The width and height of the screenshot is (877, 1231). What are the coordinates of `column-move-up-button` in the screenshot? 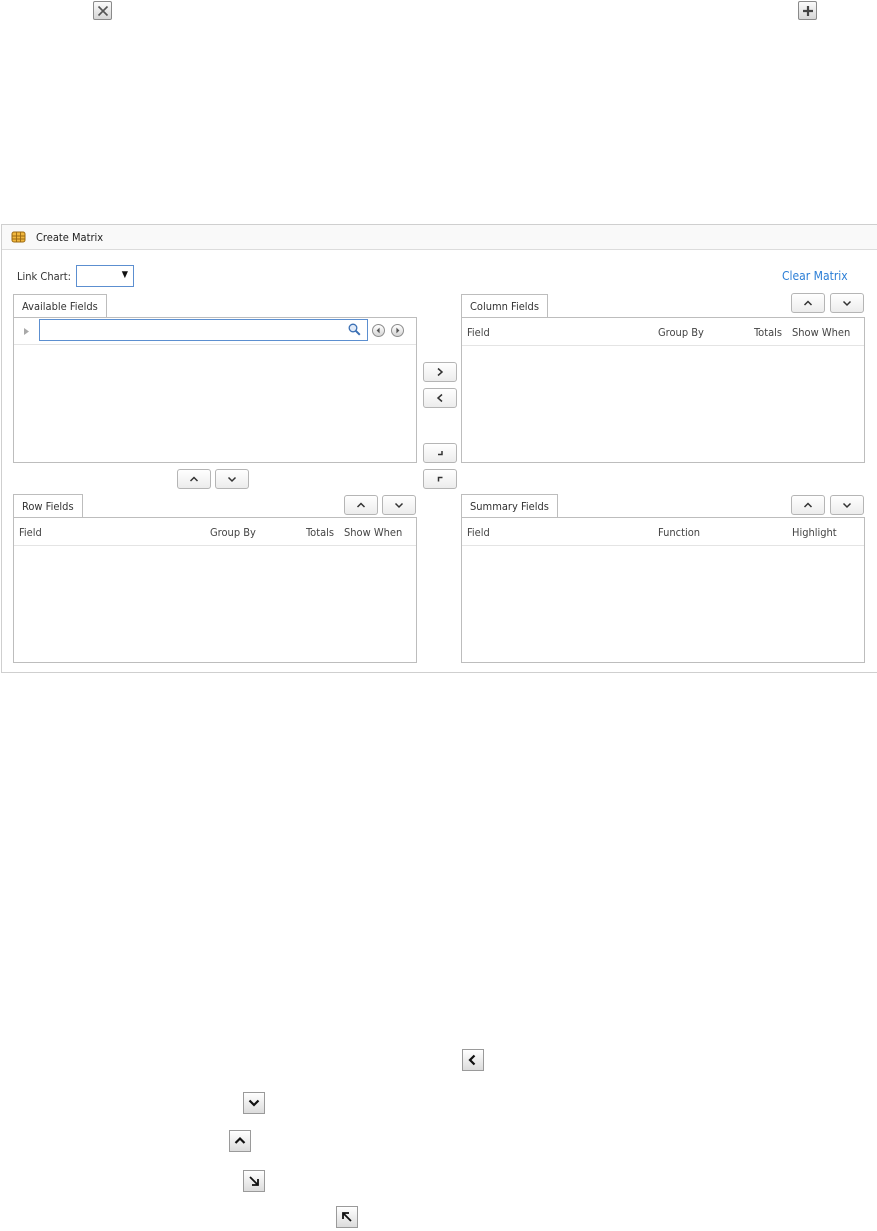 It's located at (808, 303).